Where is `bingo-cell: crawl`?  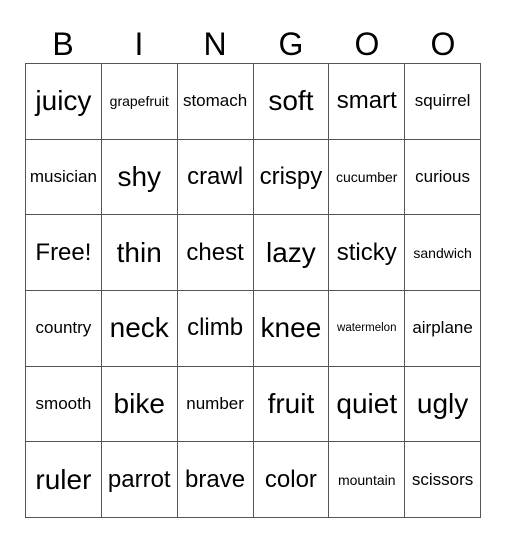 bingo-cell: crawl is located at coordinates (215, 177).